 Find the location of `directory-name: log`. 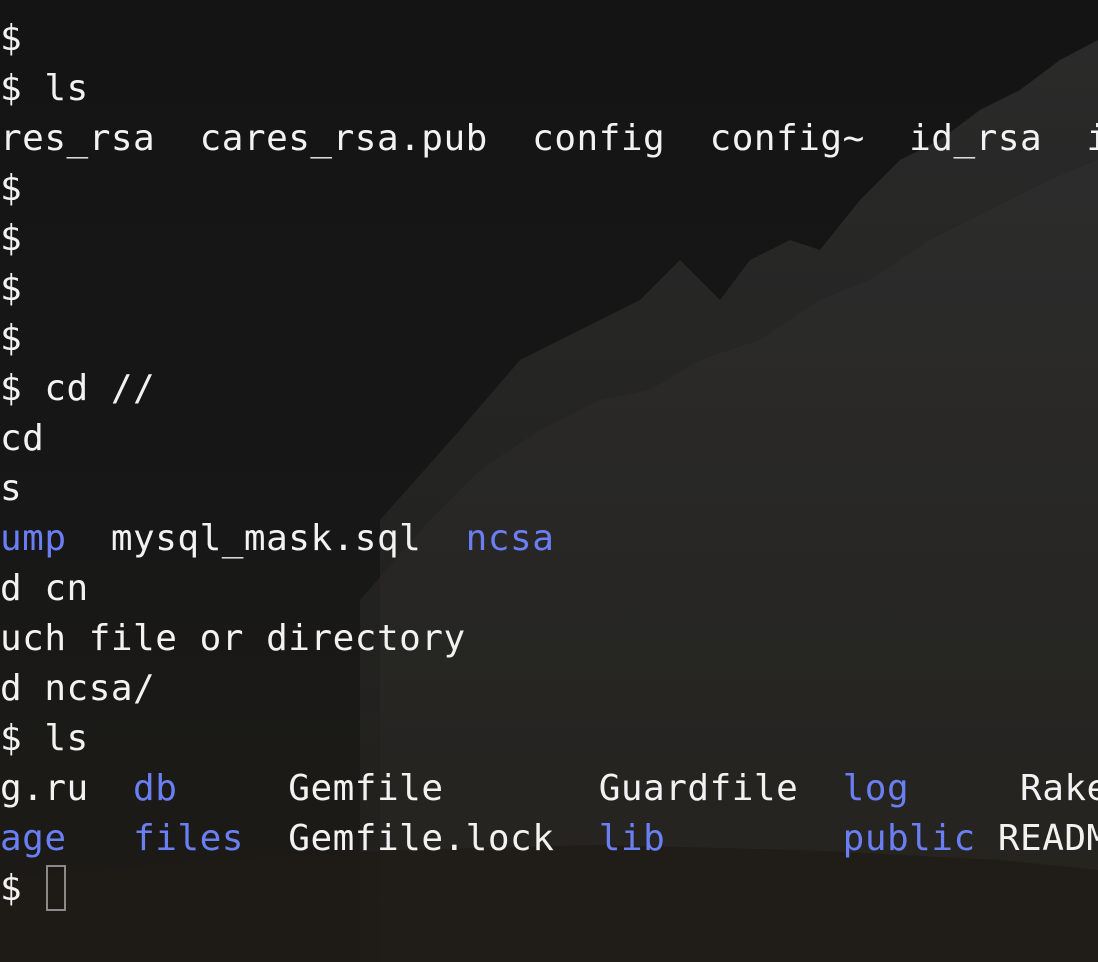

directory-name: log is located at coordinates (876, 788).